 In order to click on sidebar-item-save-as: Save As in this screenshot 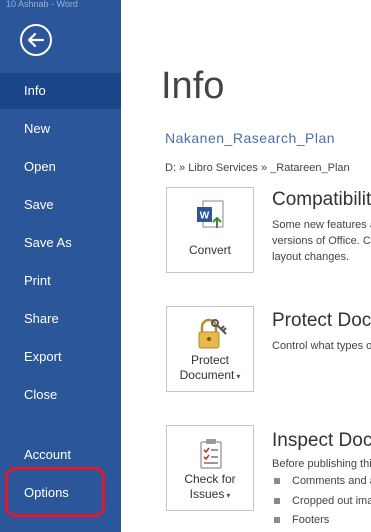, I will do `click(60, 243)`.